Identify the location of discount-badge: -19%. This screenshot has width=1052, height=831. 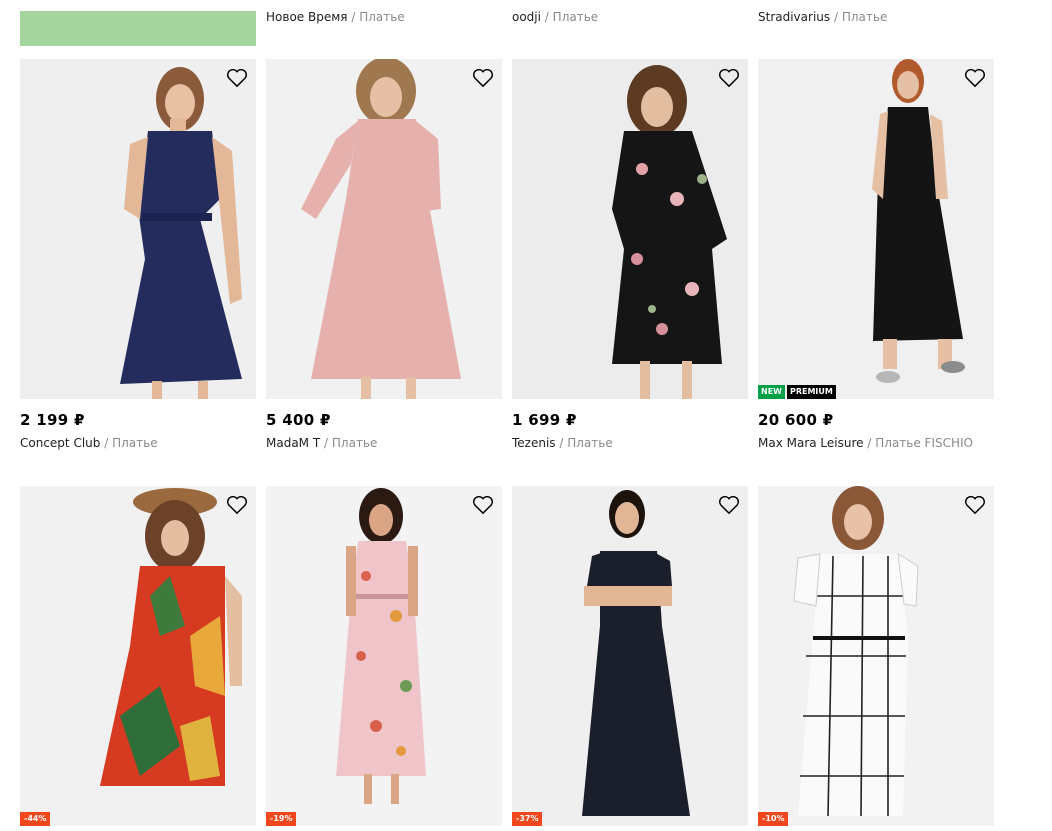
(281, 819).